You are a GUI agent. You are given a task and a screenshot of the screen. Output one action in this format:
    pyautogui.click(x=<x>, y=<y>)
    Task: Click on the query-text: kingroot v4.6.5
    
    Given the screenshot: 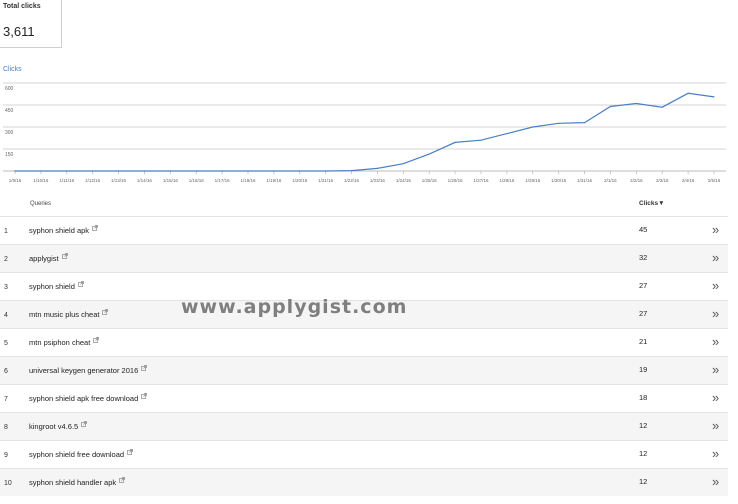 What is the action you would take?
    pyautogui.click(x=54, y=426)
    